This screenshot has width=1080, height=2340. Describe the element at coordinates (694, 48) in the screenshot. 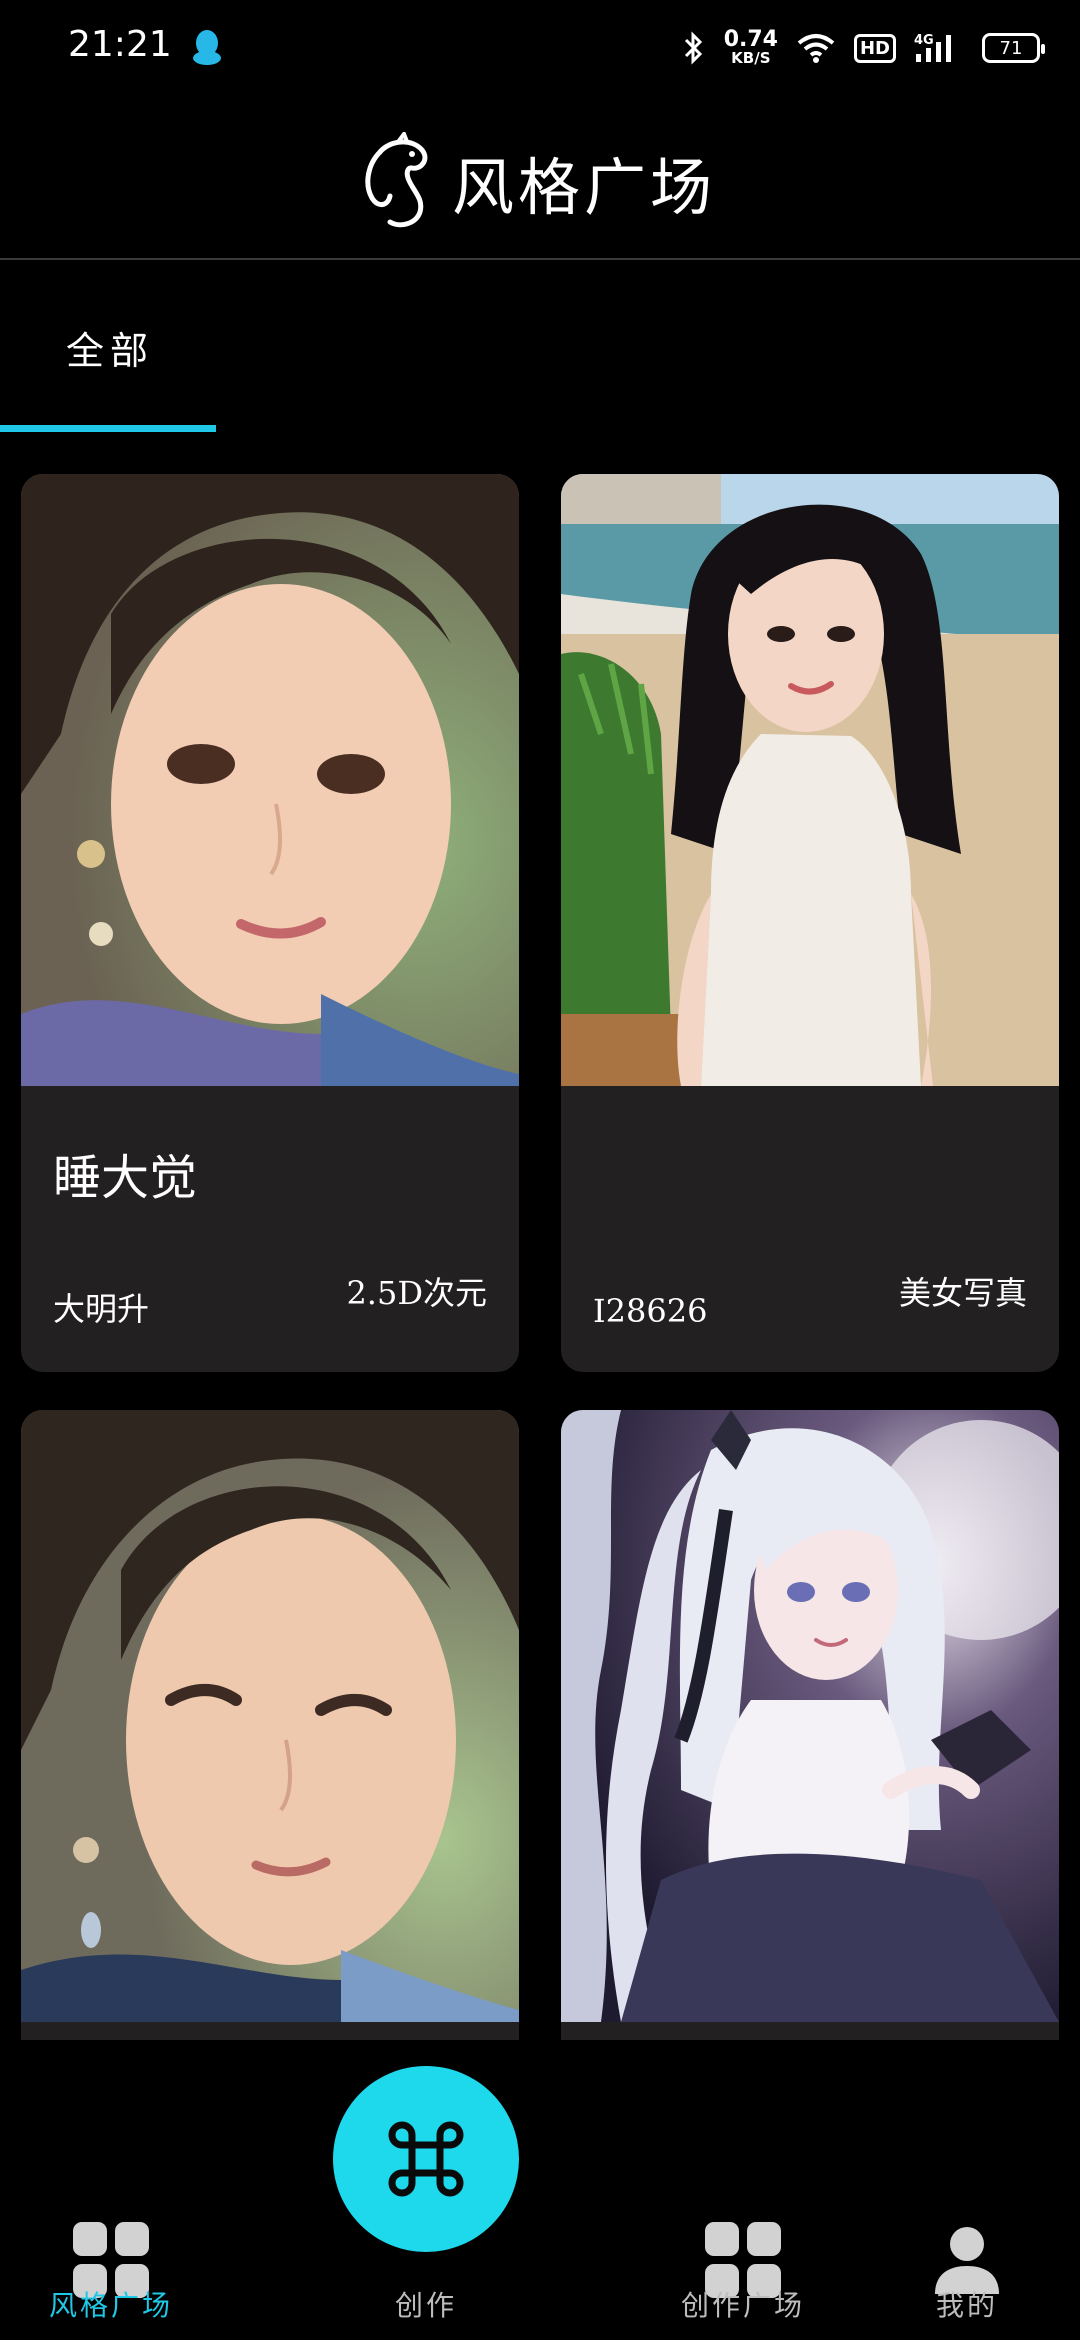

I see `bluetooth-icon` at that location.